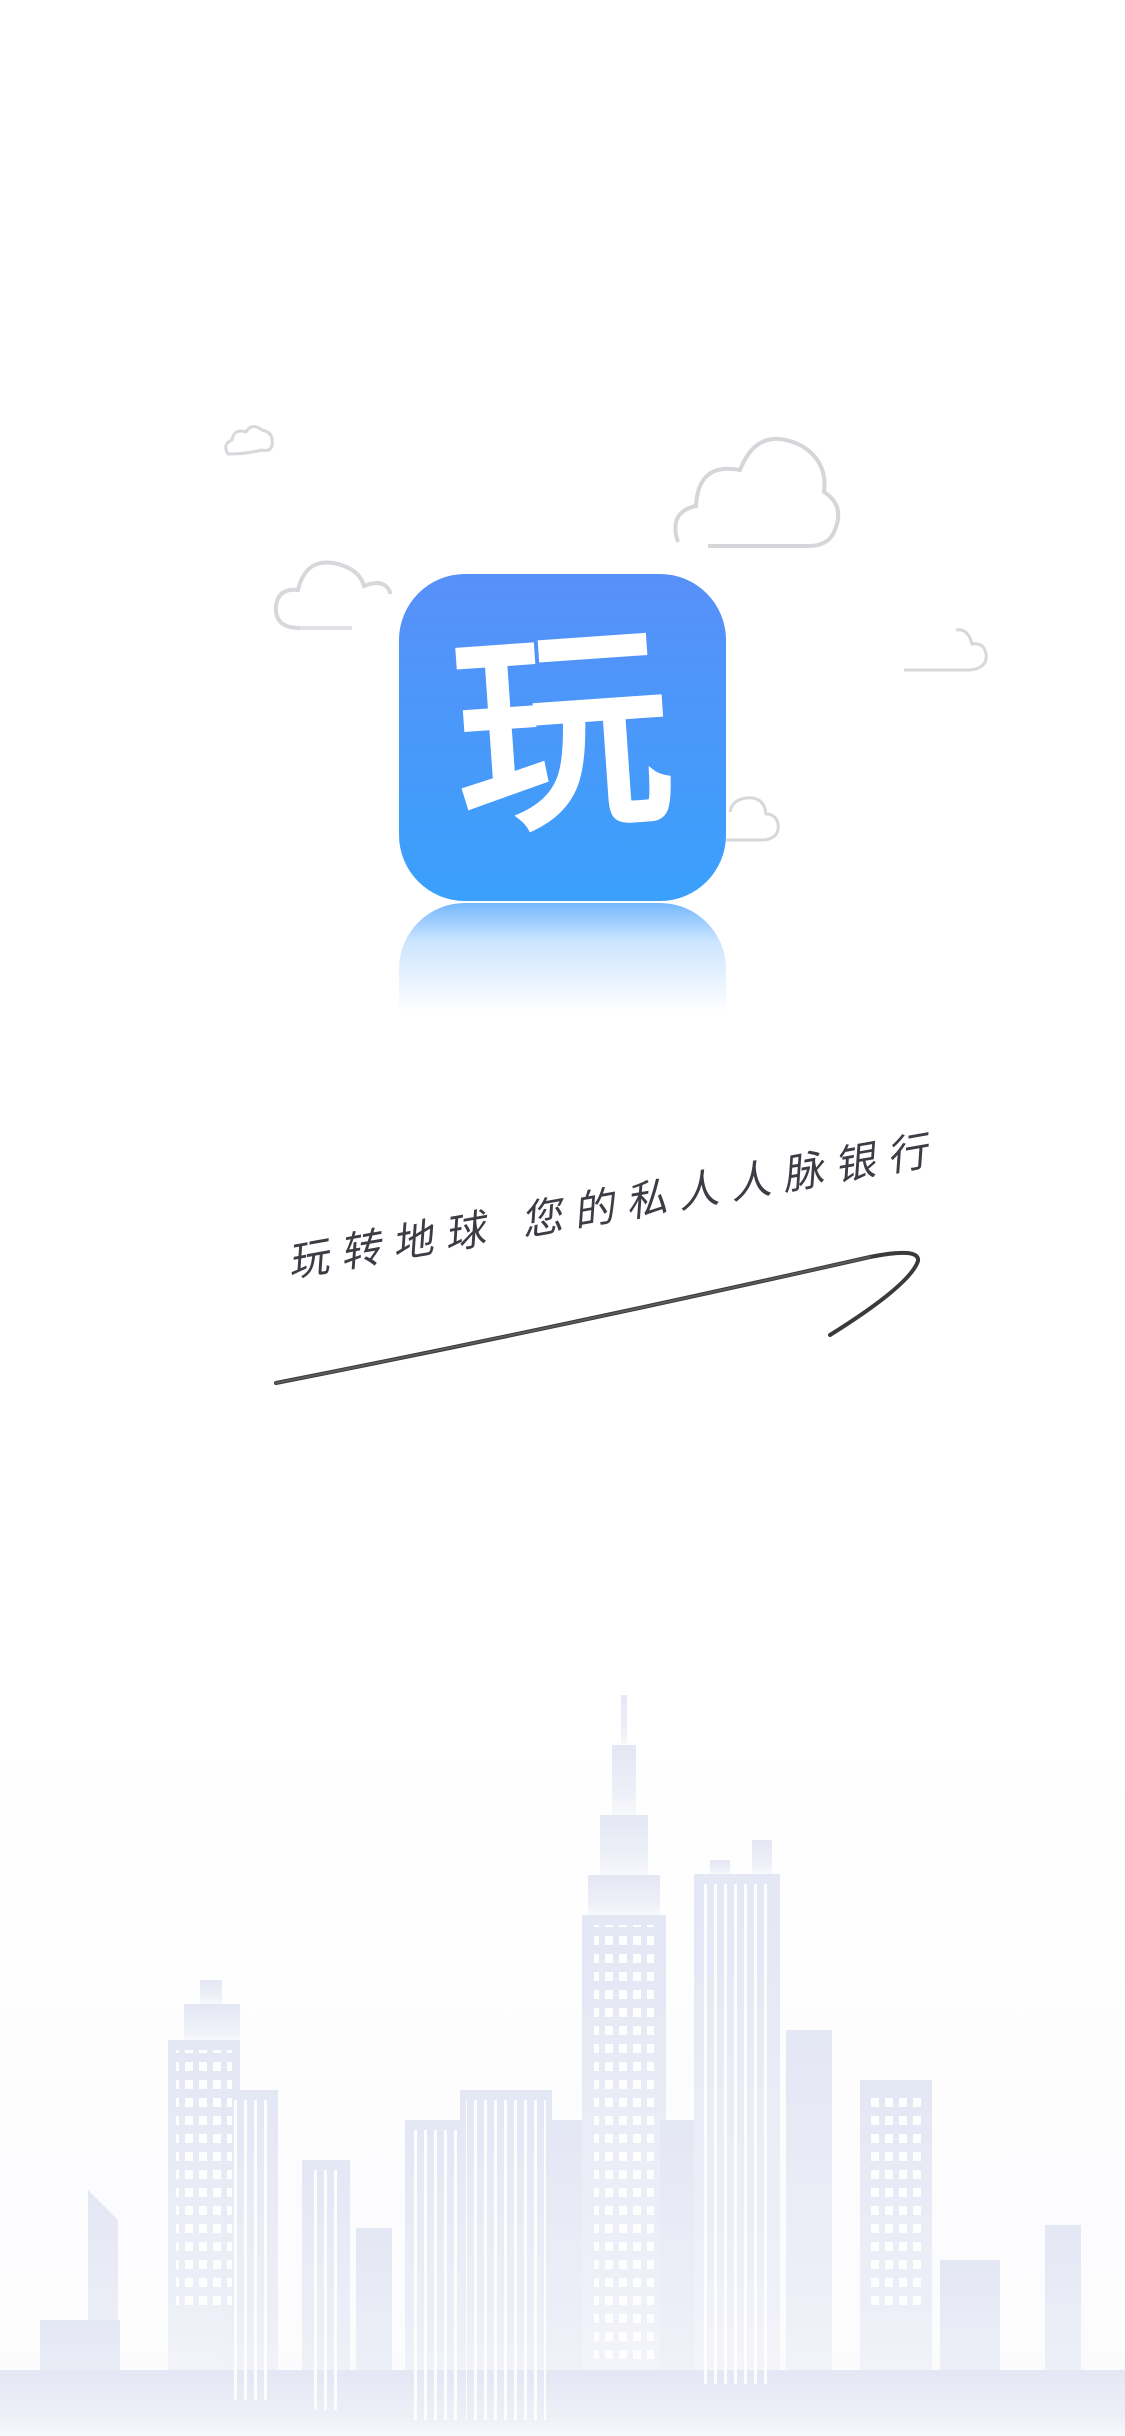 This screenshot has height=2436, width=1125. What do you see at coordinates (562, 733) in the screenshot?
I see `app-logo-glyph: 玩` at bounding box center [562, 733].